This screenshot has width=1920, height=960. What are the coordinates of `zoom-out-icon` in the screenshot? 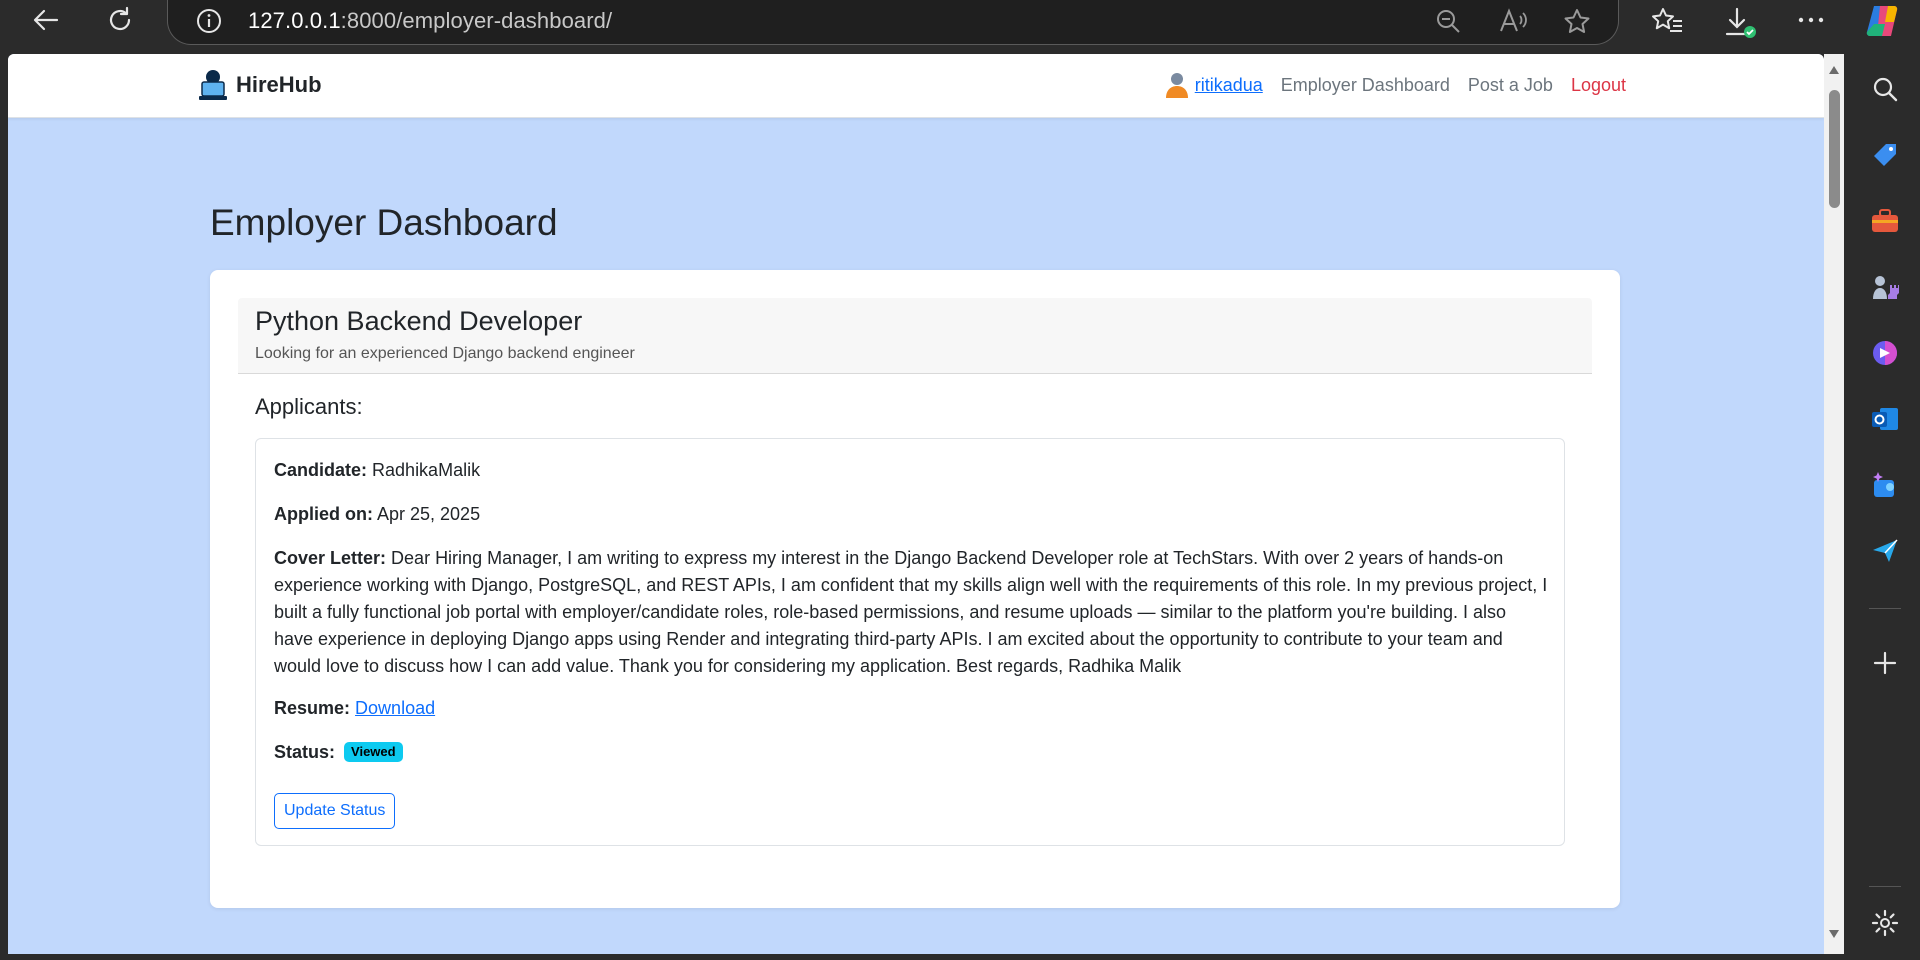 It's located at (1448, 23).